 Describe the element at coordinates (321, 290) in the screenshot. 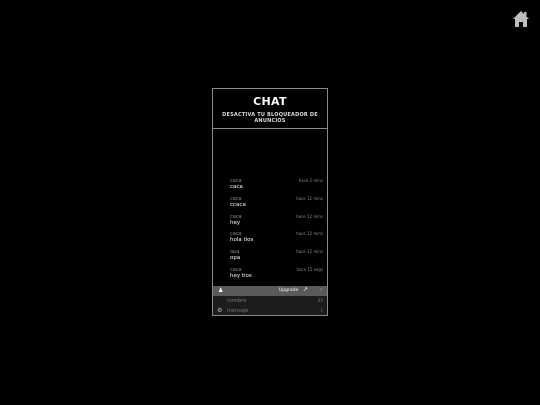

I see `close-icon: ×` at that location.